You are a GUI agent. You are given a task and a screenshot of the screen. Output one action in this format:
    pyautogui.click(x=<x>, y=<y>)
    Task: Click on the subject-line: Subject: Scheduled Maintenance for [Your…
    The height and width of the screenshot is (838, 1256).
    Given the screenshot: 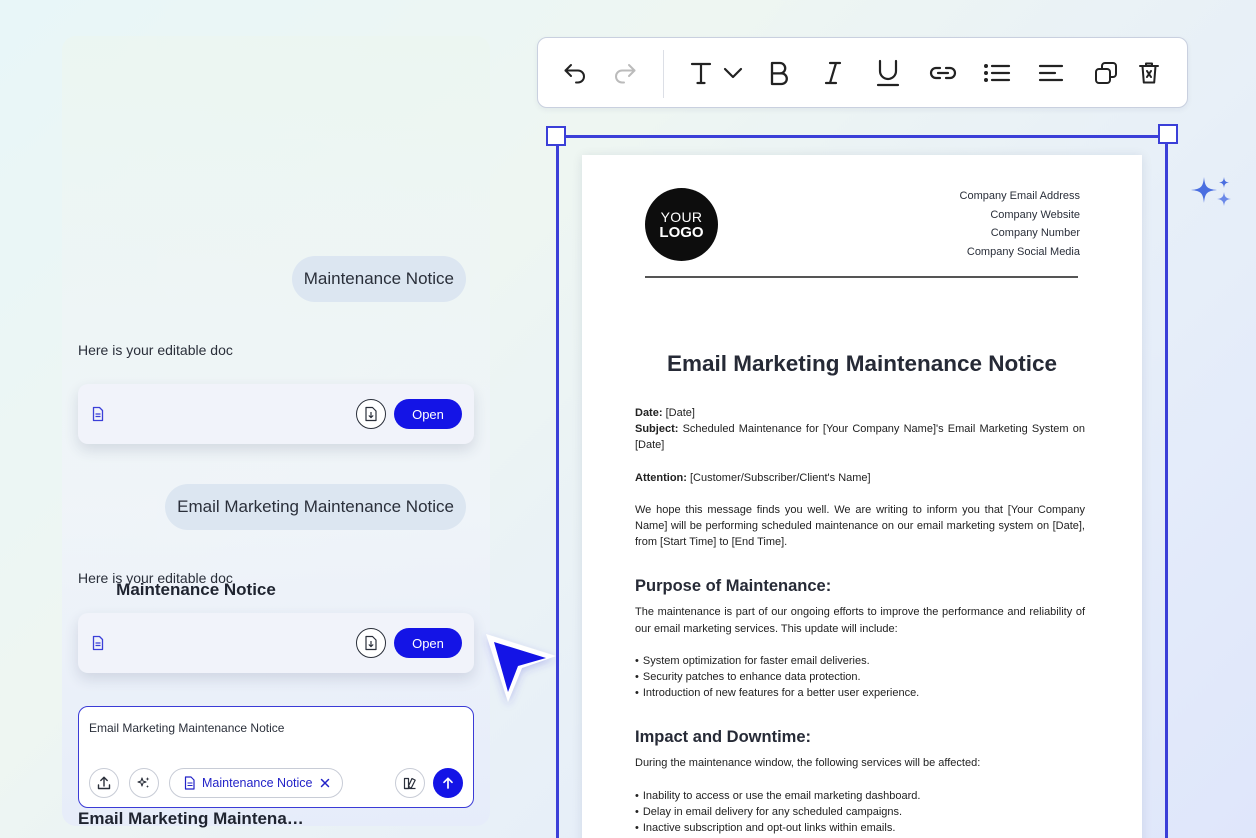 What is the action you would take?
    pyautogui.click(x=860, y=437)
    